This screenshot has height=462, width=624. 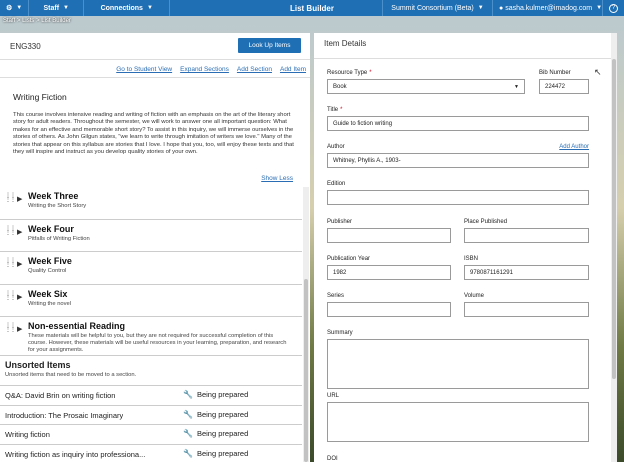 I want to click on show-less-link: Show Less, so click(x=277, y=178).